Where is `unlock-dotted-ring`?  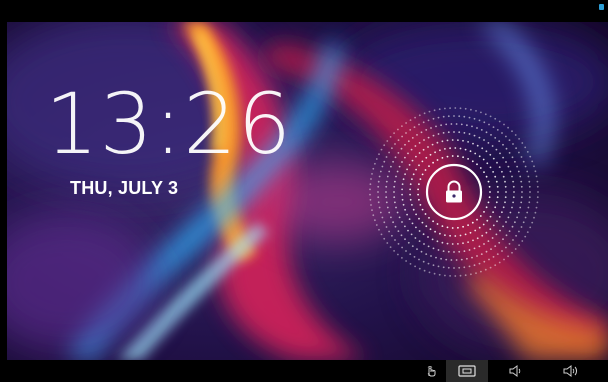
unlock-dotted-ring is located at coordinates (454, 192).